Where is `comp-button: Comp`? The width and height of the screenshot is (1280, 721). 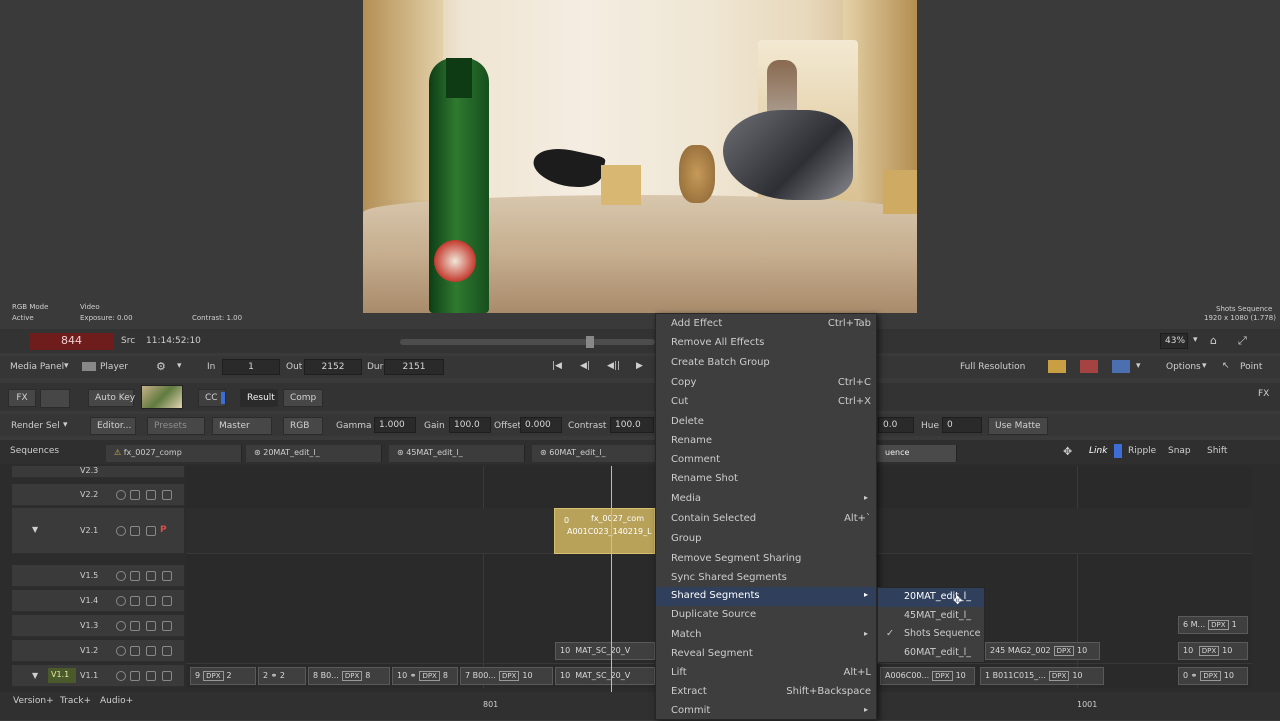 comp-button: Comp is located at coordinates (303, 398).